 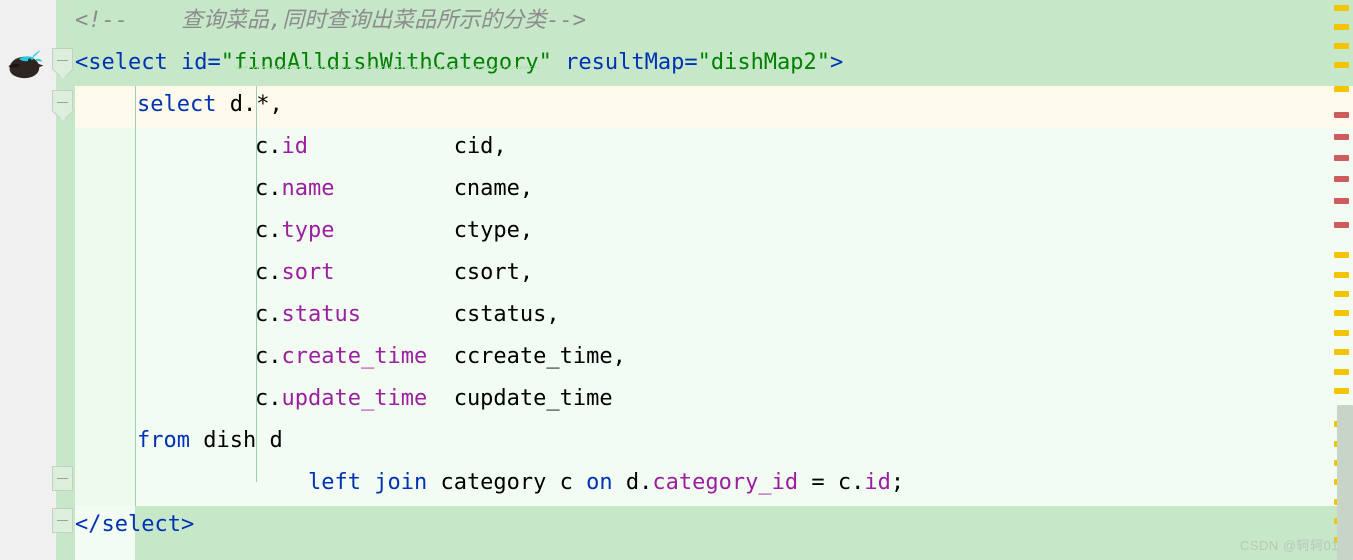 I want to click on code-token: resultMap, so click(x=625, y=62).